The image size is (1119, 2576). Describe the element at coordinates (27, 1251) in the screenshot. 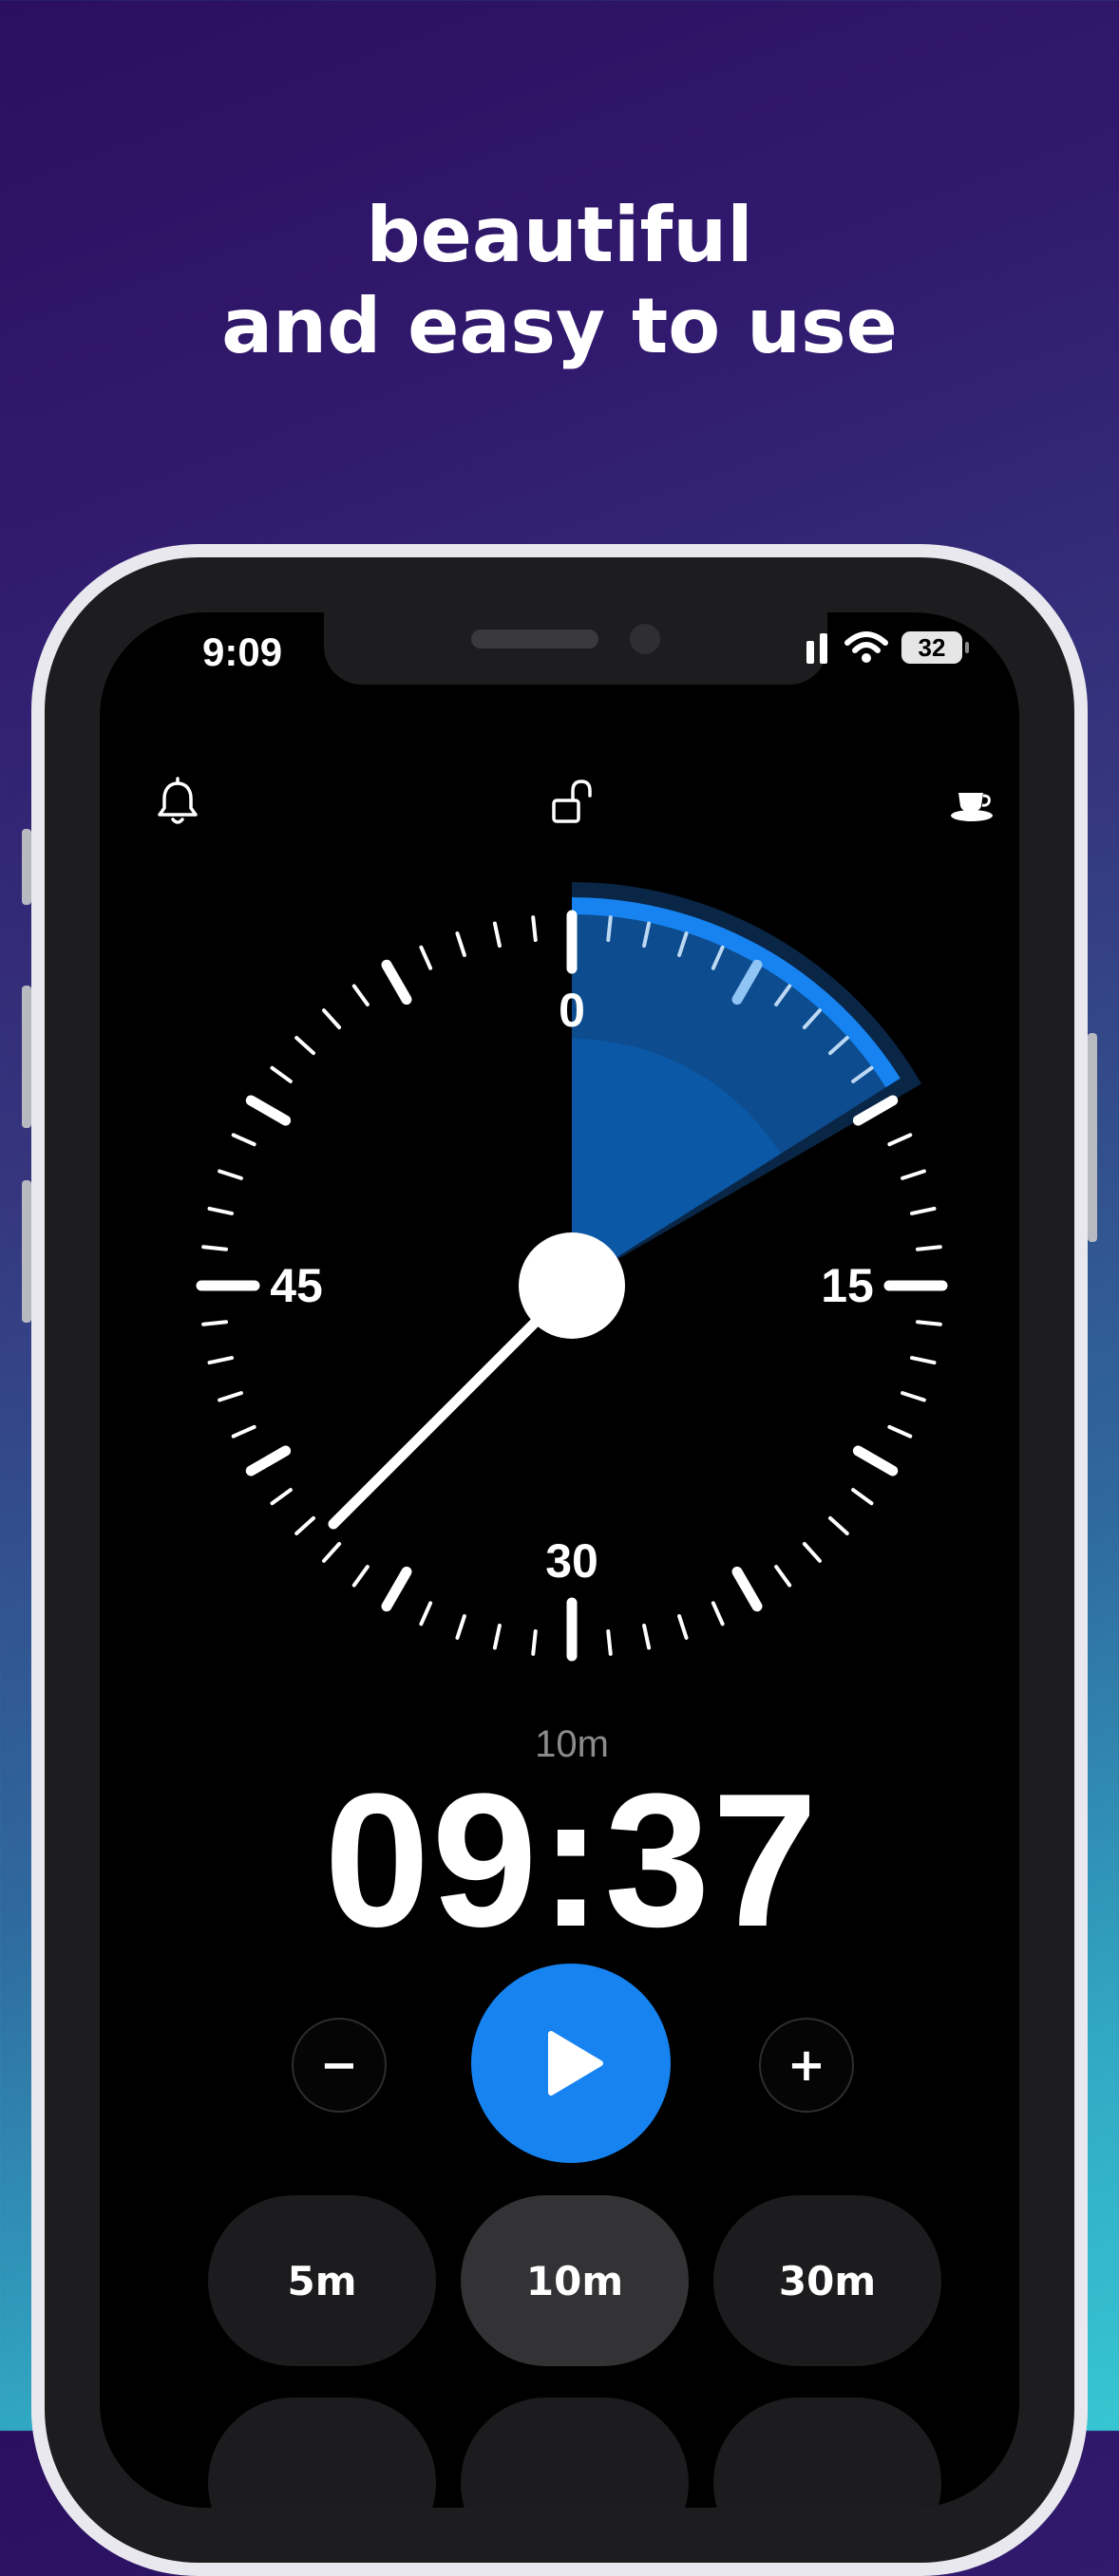

I see `volume-down-button` at that location.